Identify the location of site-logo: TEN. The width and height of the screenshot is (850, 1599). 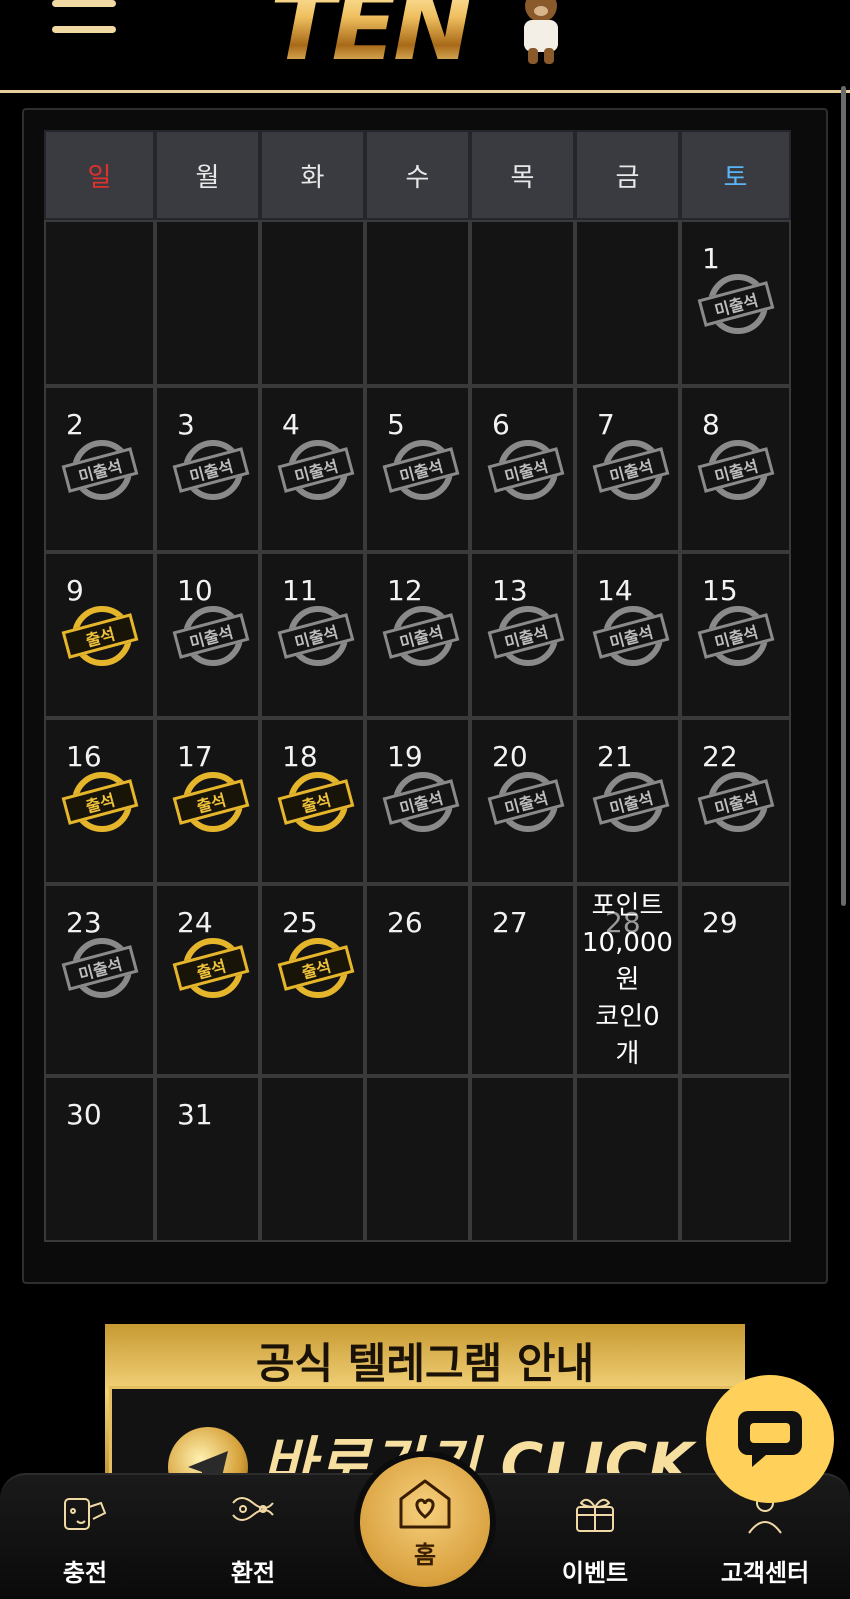
(430, 37).